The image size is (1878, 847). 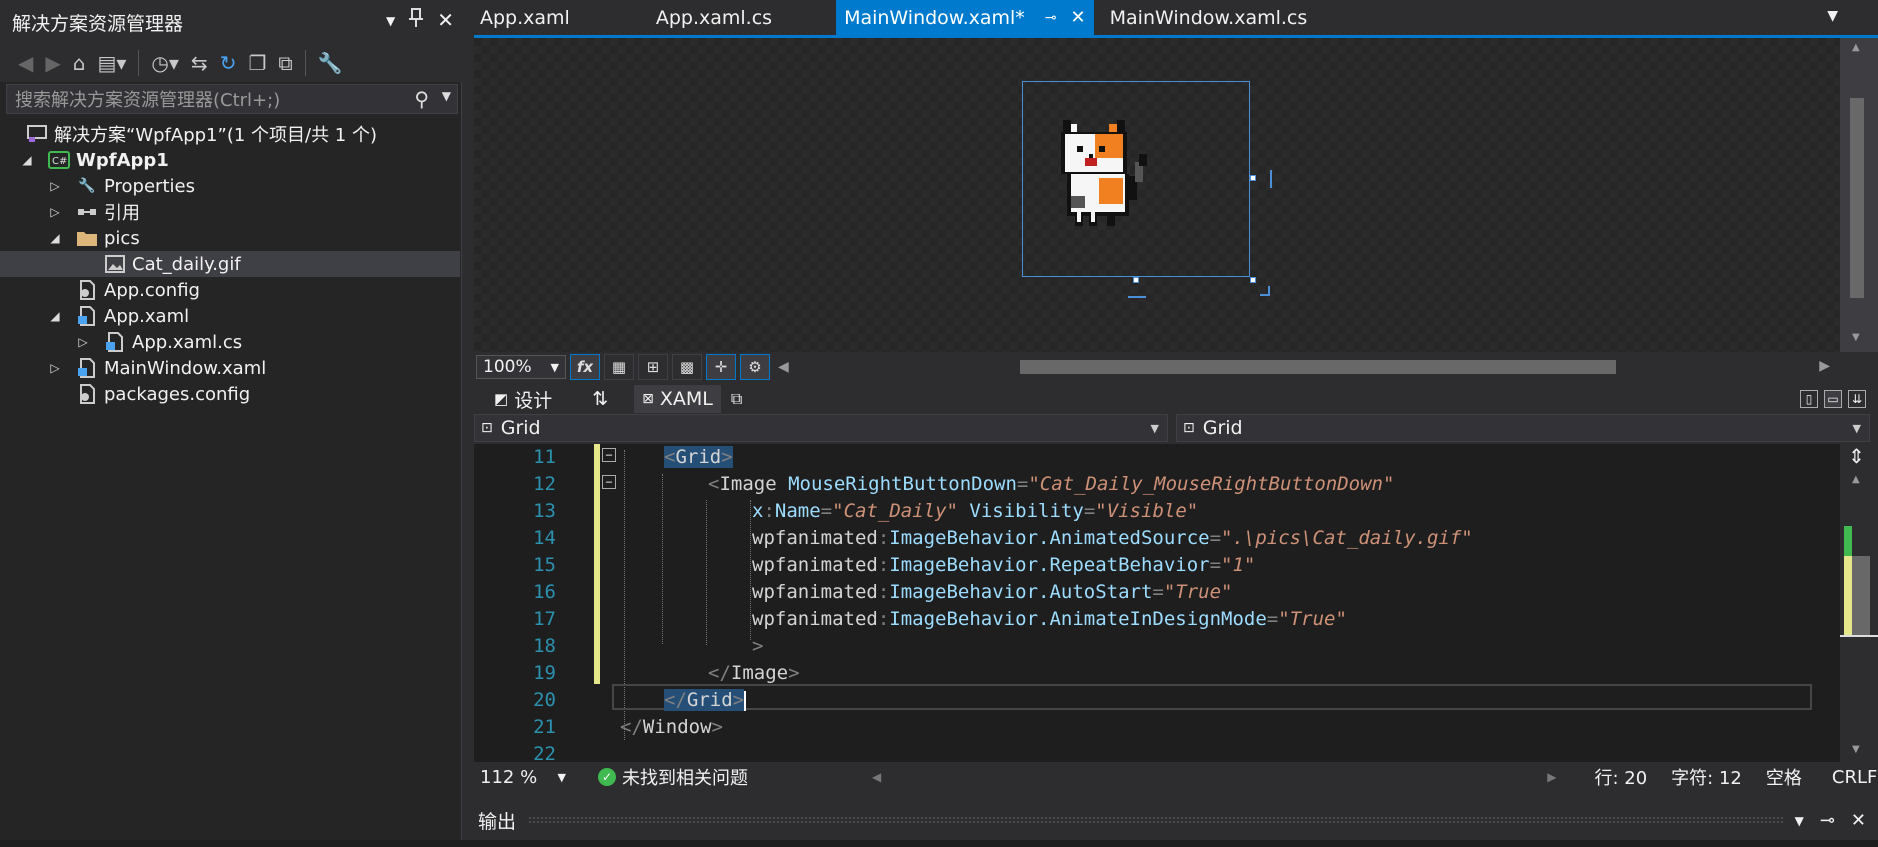 I want to click on search-options-dropdown-icon: ▼, so click(x=446, y=96).